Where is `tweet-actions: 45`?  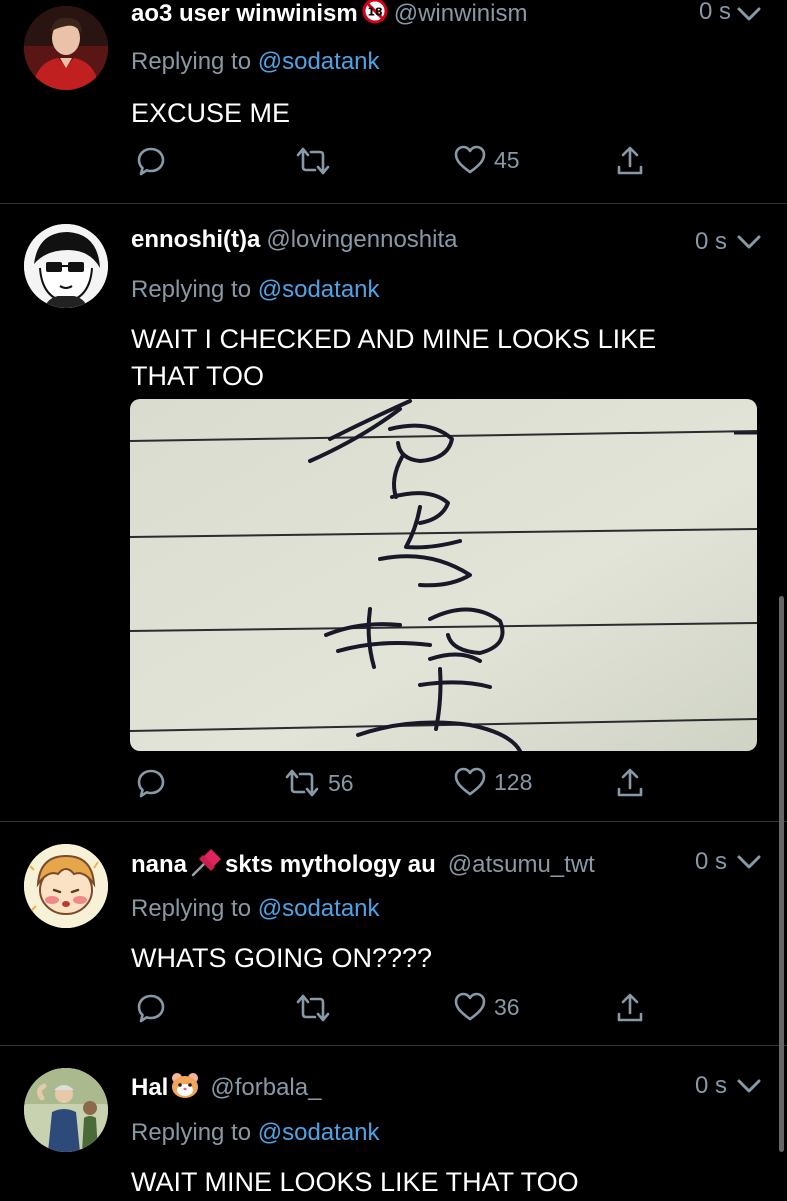
tweet-actions: 45 is located at coordinates (401, 165).